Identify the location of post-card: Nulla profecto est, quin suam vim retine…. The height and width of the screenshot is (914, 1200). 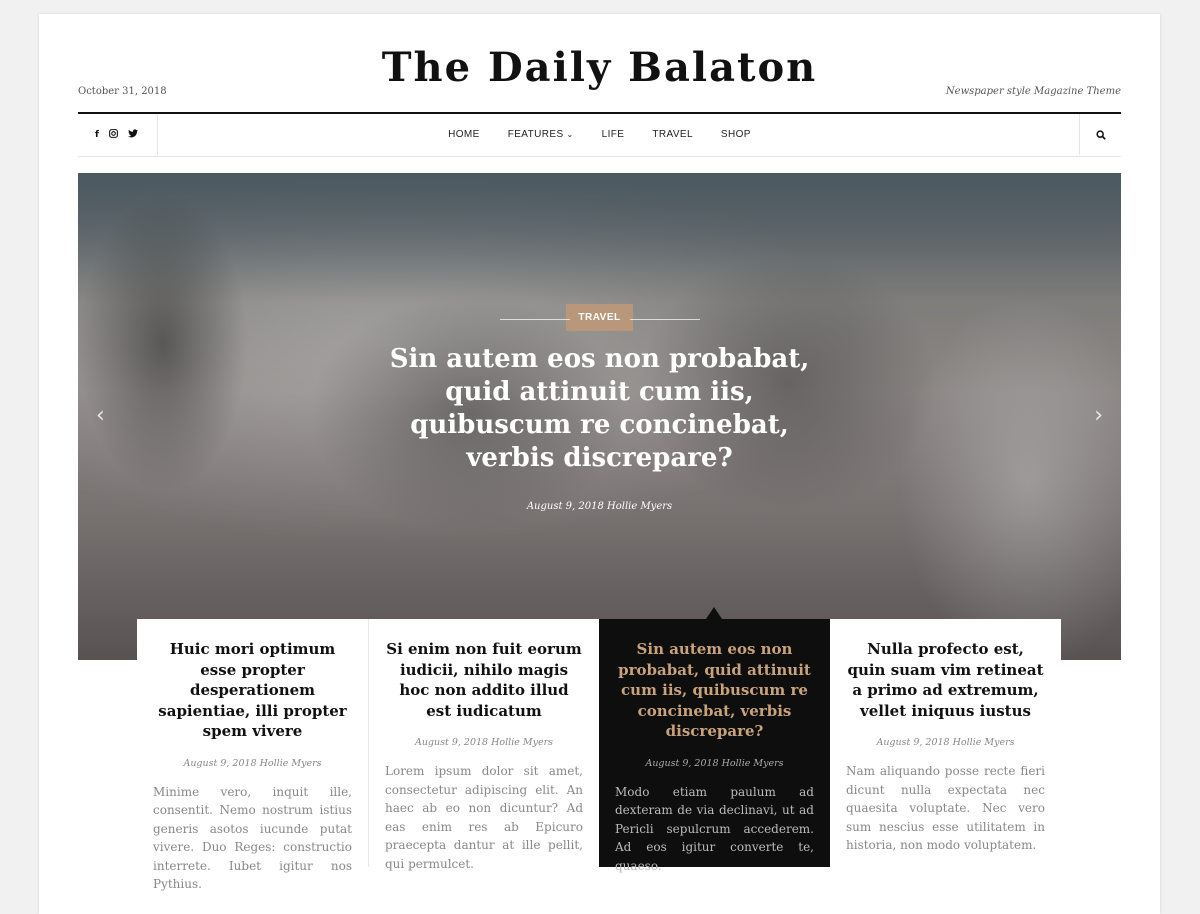
(945, 743).